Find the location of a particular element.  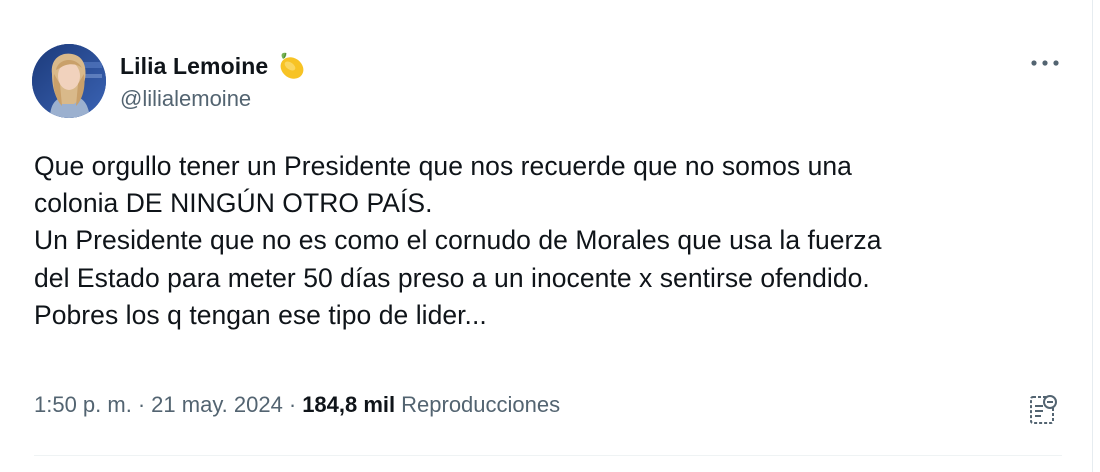

display-name: Lilia Lemoine is located at coordinates (194, 66).